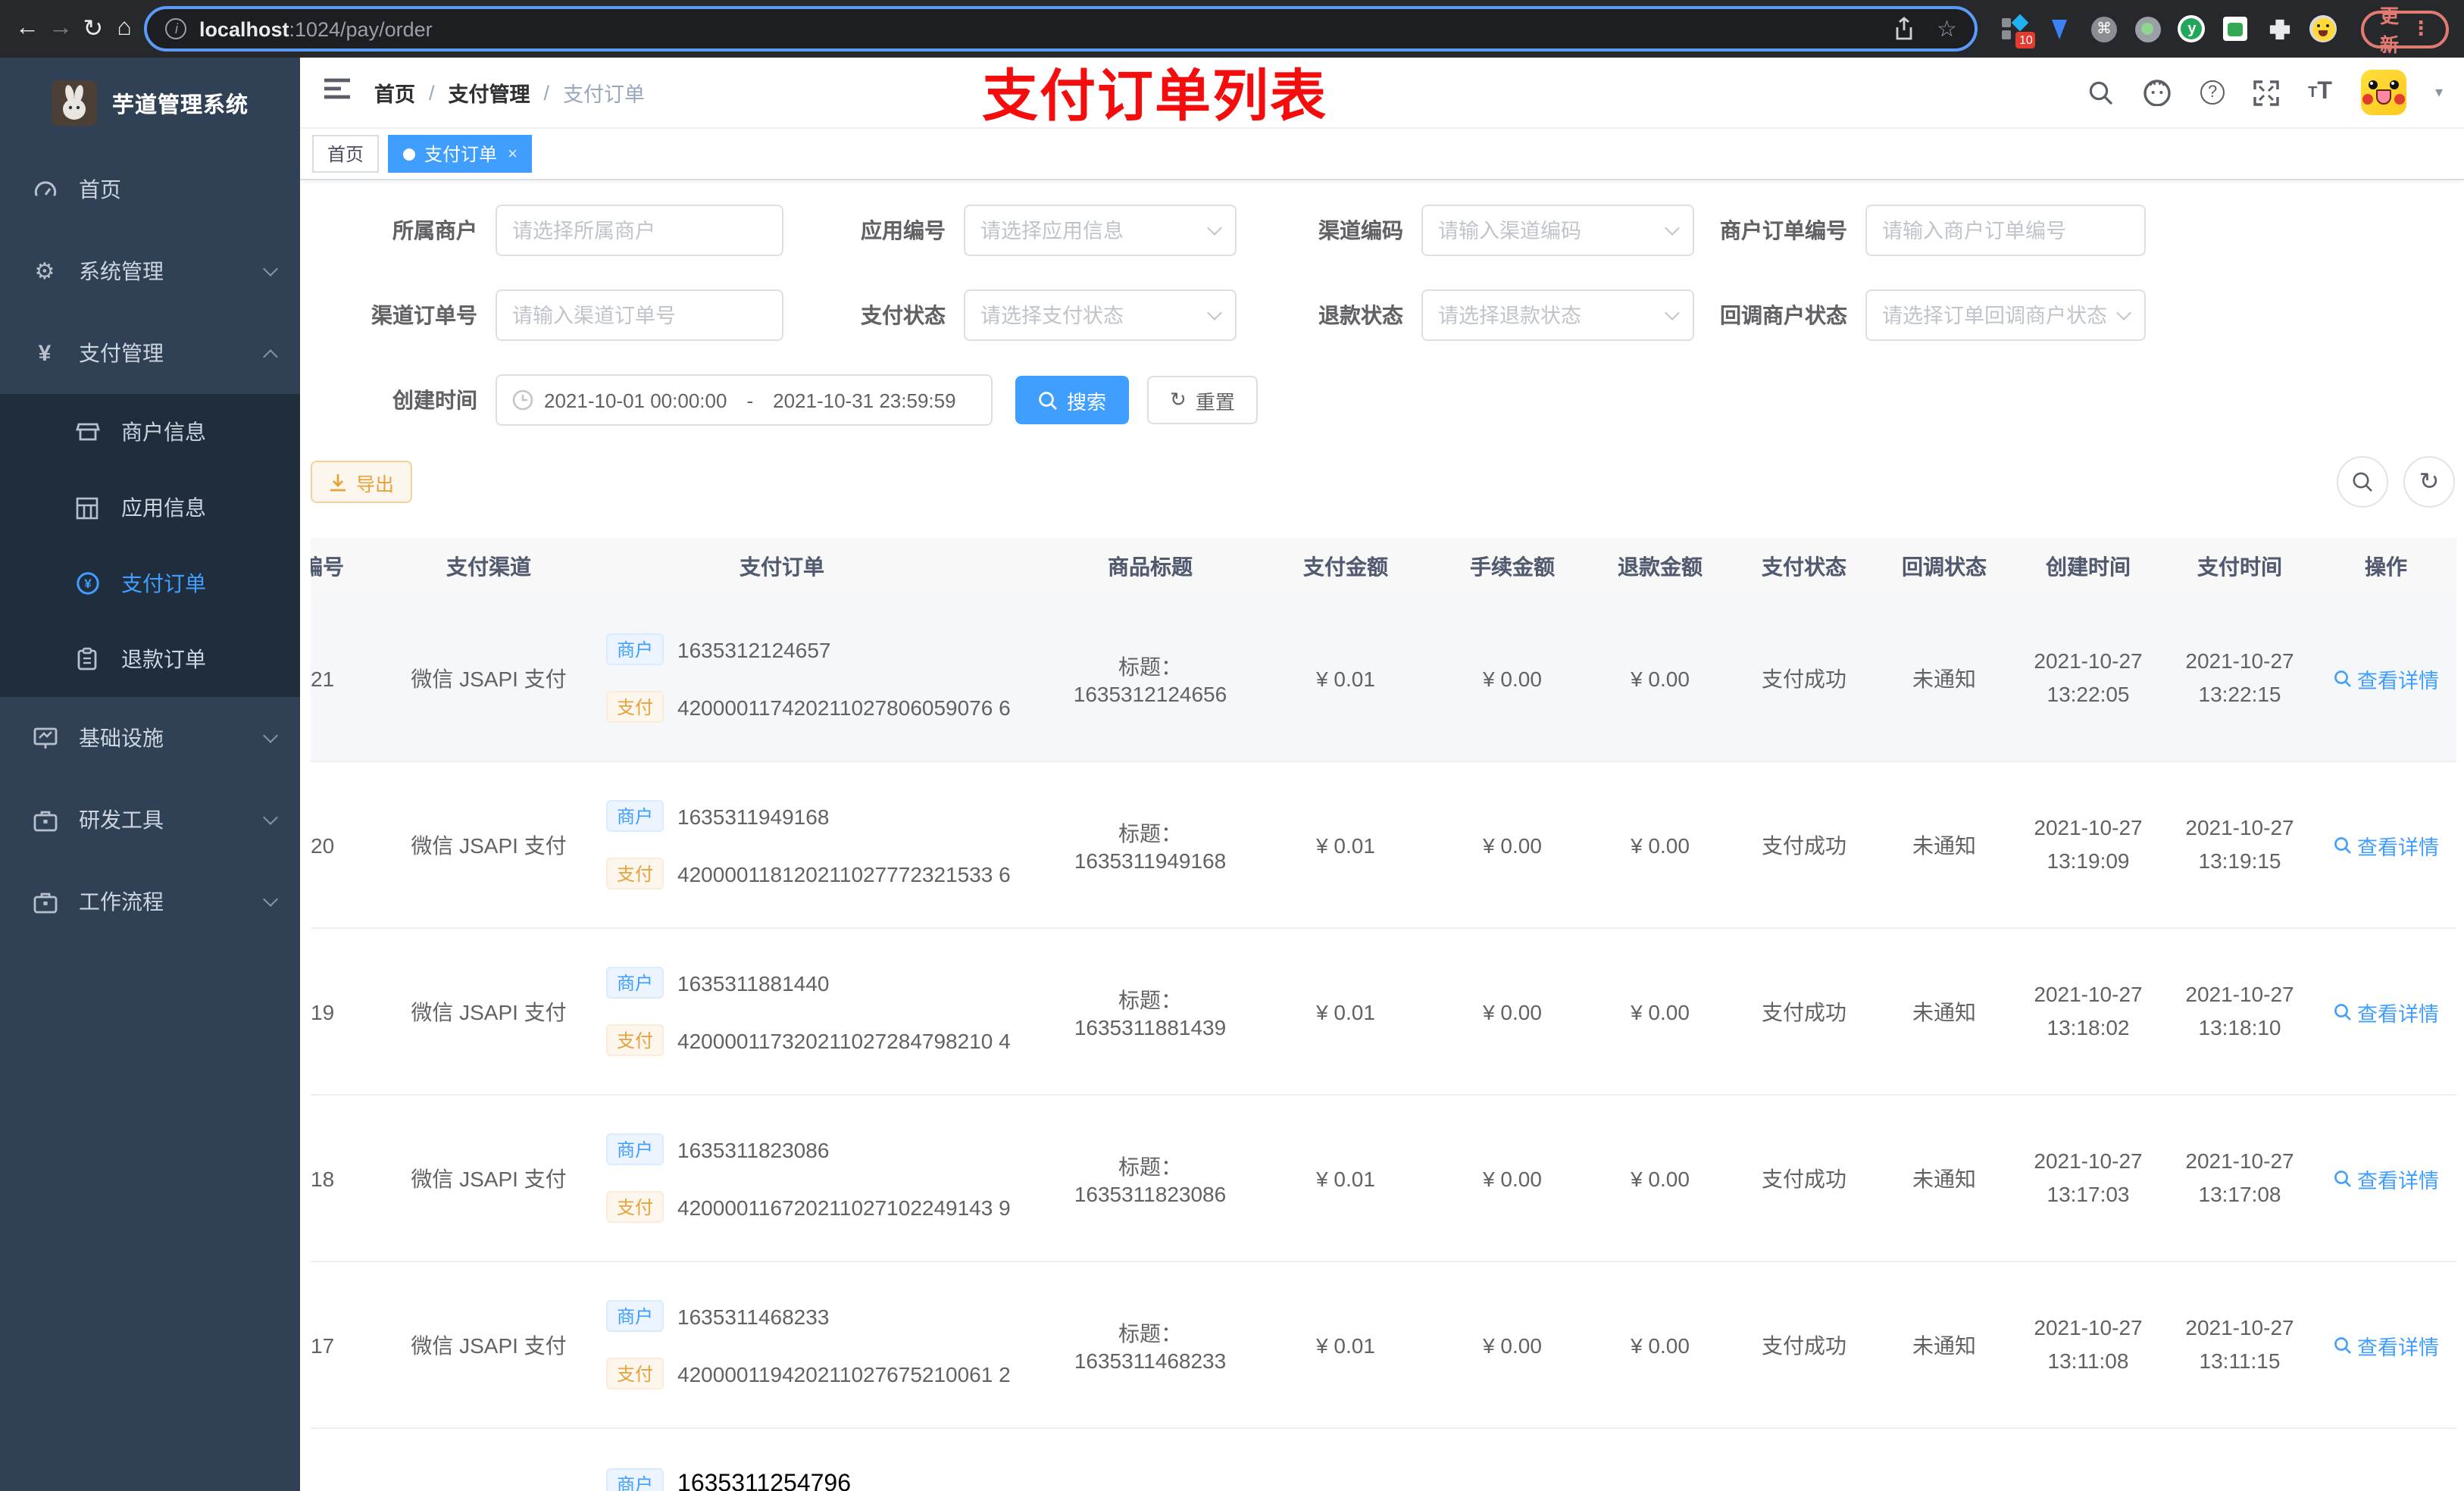 This screenshot has height=1491, width=2464. I want to click on dot-extension-icon, so click(2148, 28).